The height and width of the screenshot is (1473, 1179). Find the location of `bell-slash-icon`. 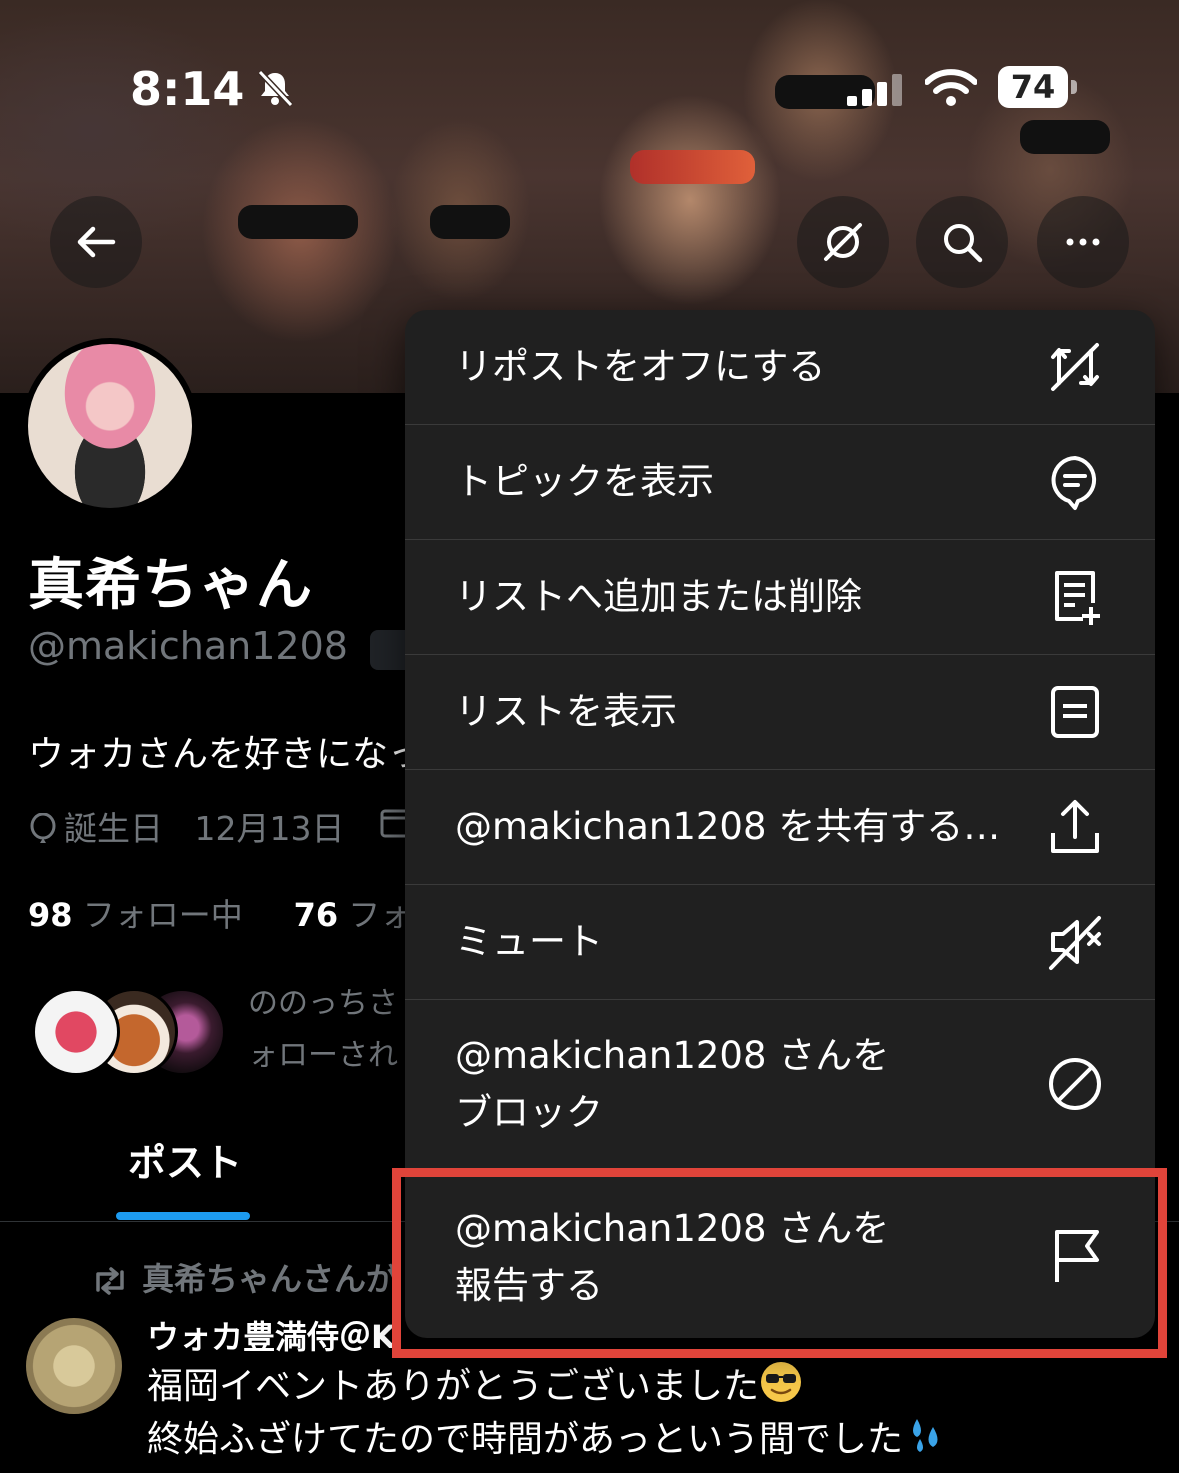

bell-slash-icon is located at coordinates (275, 88).